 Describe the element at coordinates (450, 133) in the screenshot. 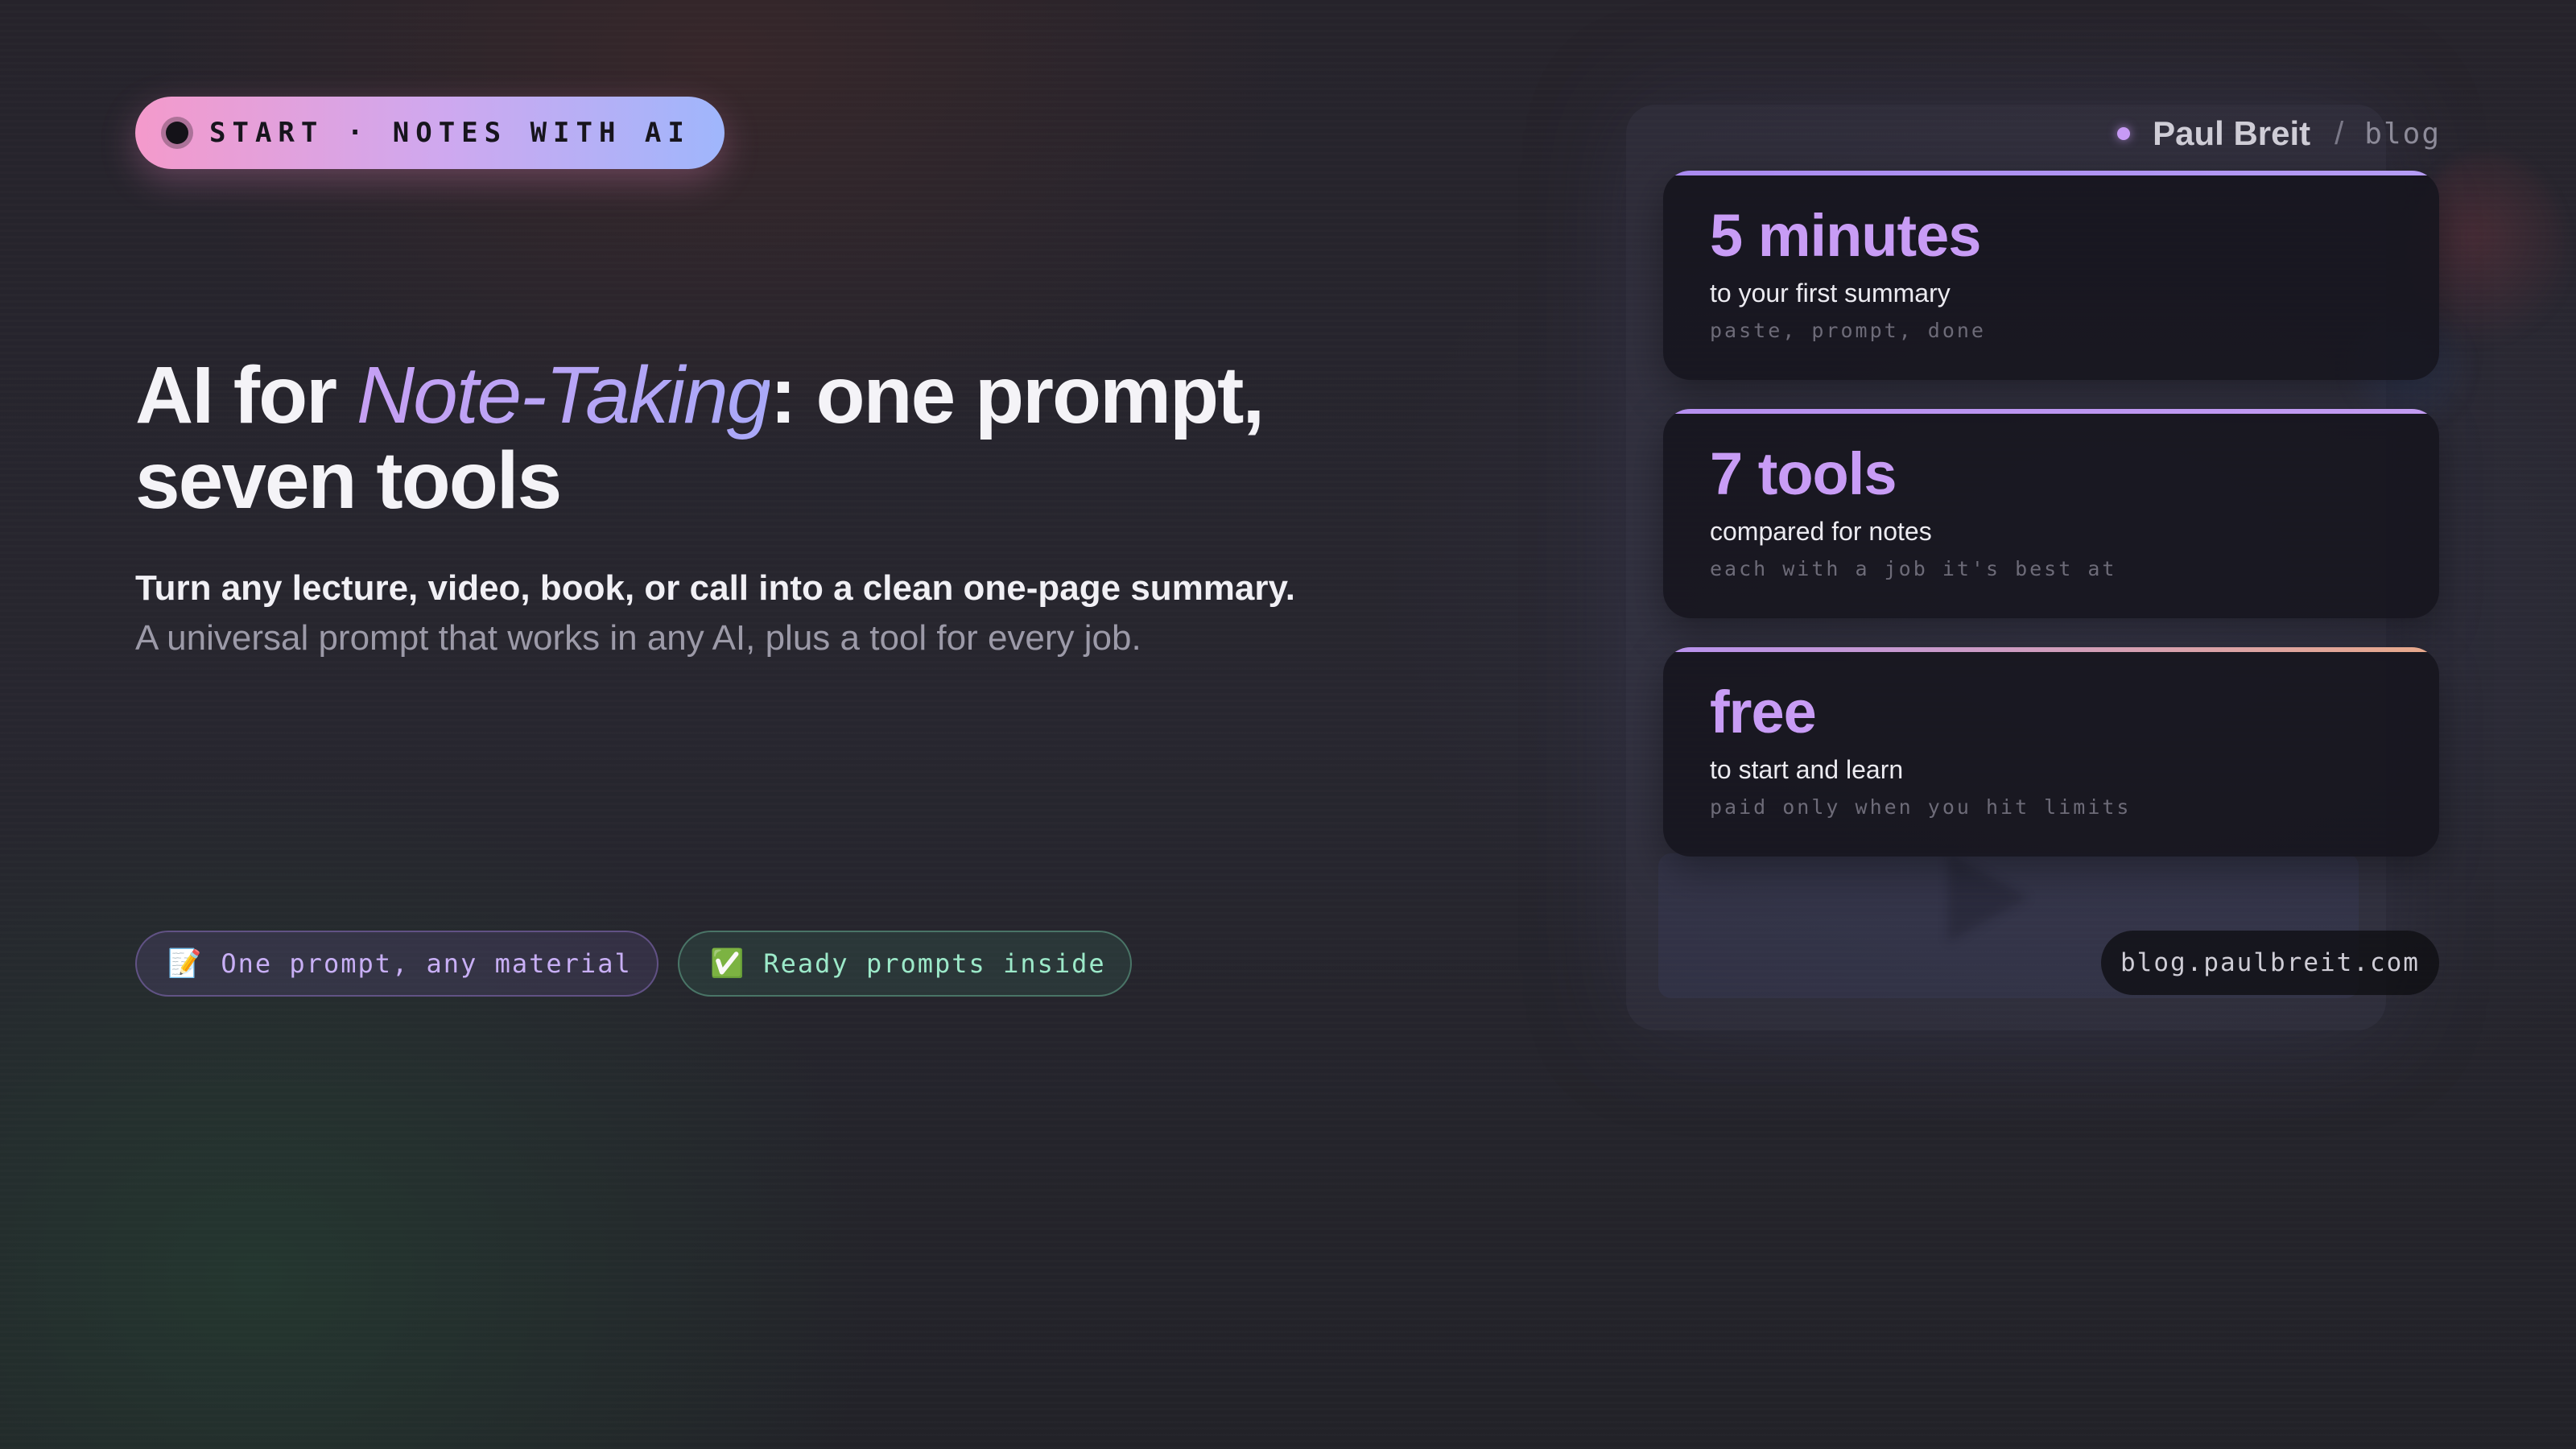

I see `topic-badge-label: START · NOTES WITH AI` at that location.